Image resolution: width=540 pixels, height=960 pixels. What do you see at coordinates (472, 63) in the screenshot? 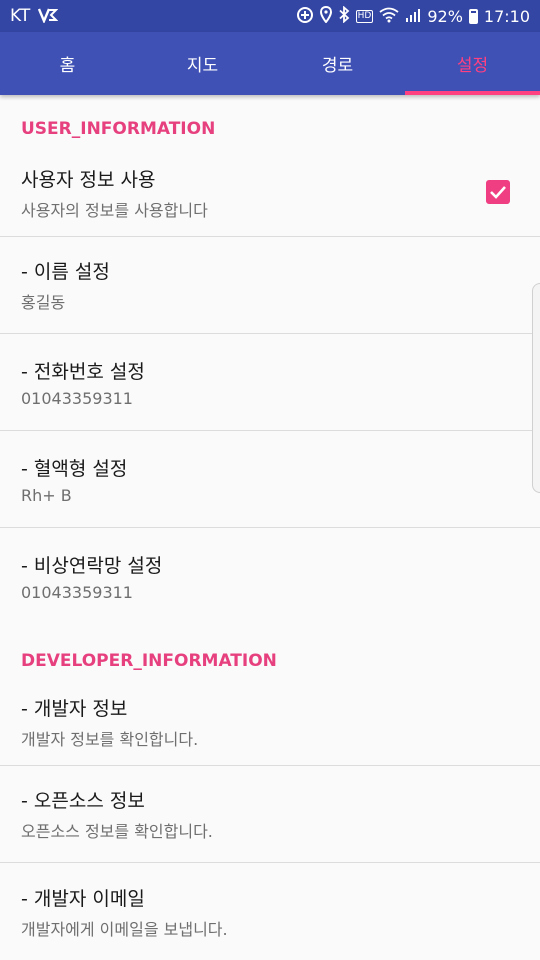
I see `tab-settings: 설정` at bounding box center [472, 63].